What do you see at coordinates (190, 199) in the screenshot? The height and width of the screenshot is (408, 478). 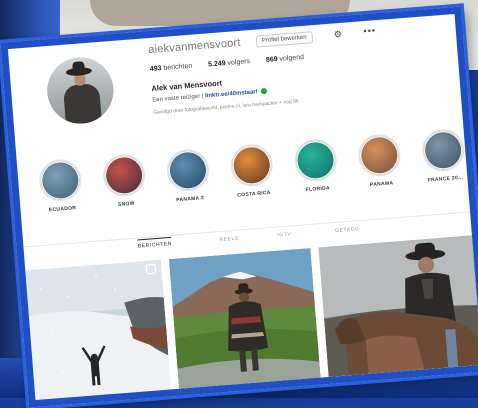 I see `highlight-label: PANAMA 2` at bounding box center [190, 199].